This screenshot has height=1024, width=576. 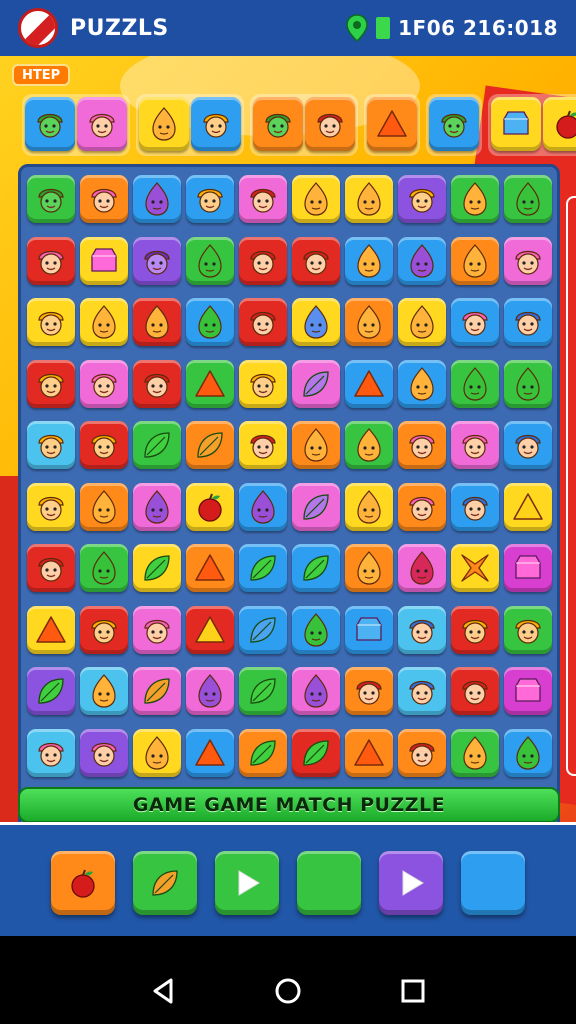 What do you see at coordinates (288, 991) in the screenshot?
I see `home-button` at bounding box center [288, 991].